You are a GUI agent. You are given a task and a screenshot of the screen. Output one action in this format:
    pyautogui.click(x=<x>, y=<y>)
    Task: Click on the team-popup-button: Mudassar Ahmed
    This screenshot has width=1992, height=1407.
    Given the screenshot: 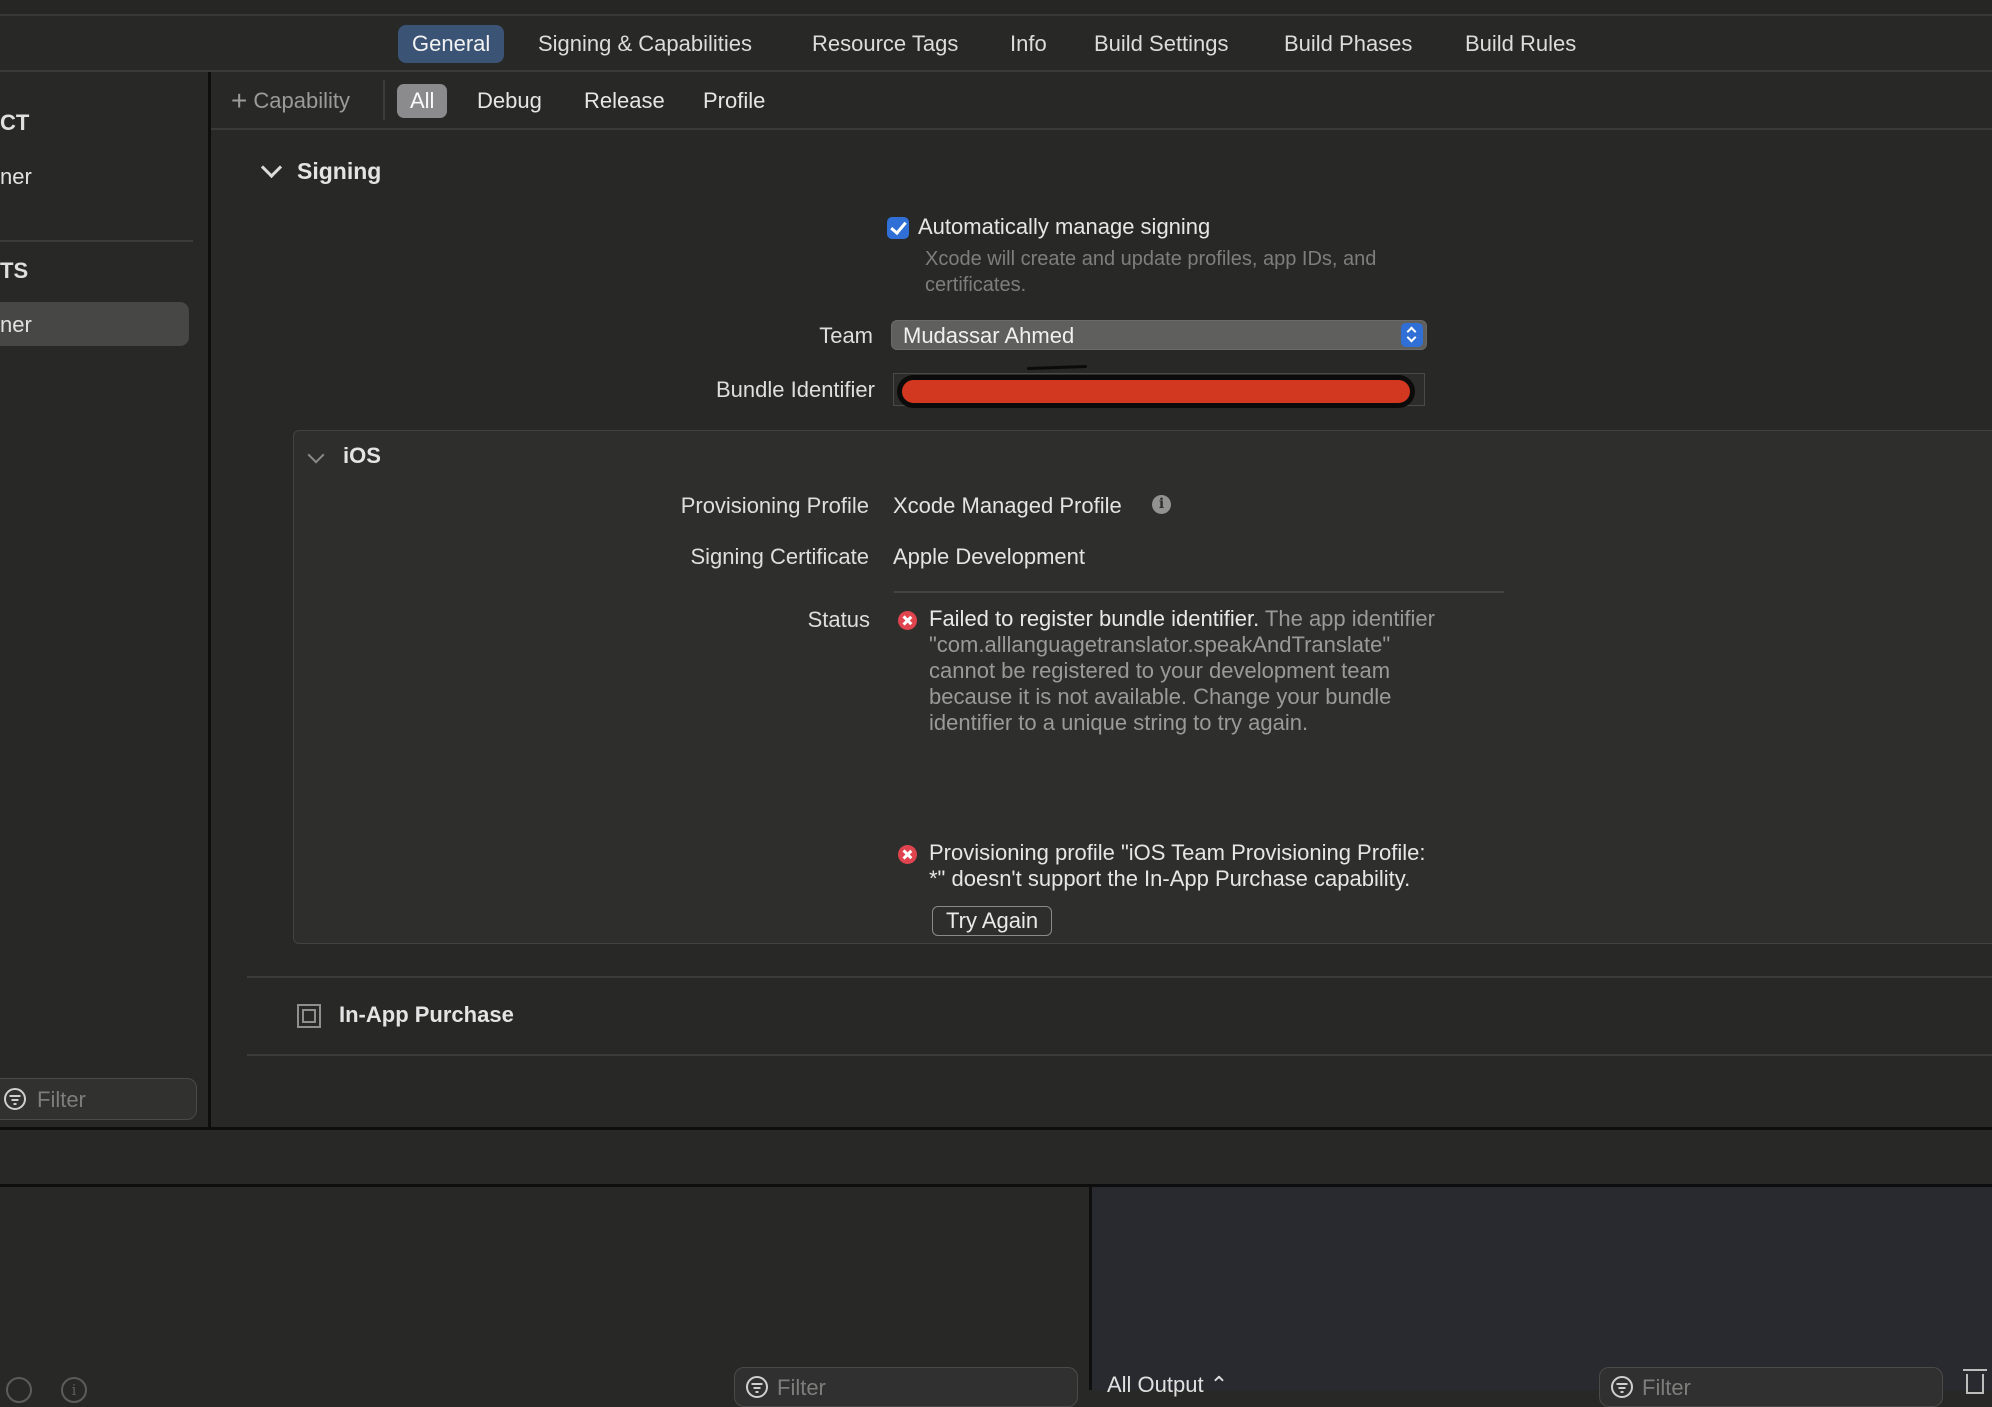 What is the action you would take?
    pyautogui.click(x=1159, y=335)
    